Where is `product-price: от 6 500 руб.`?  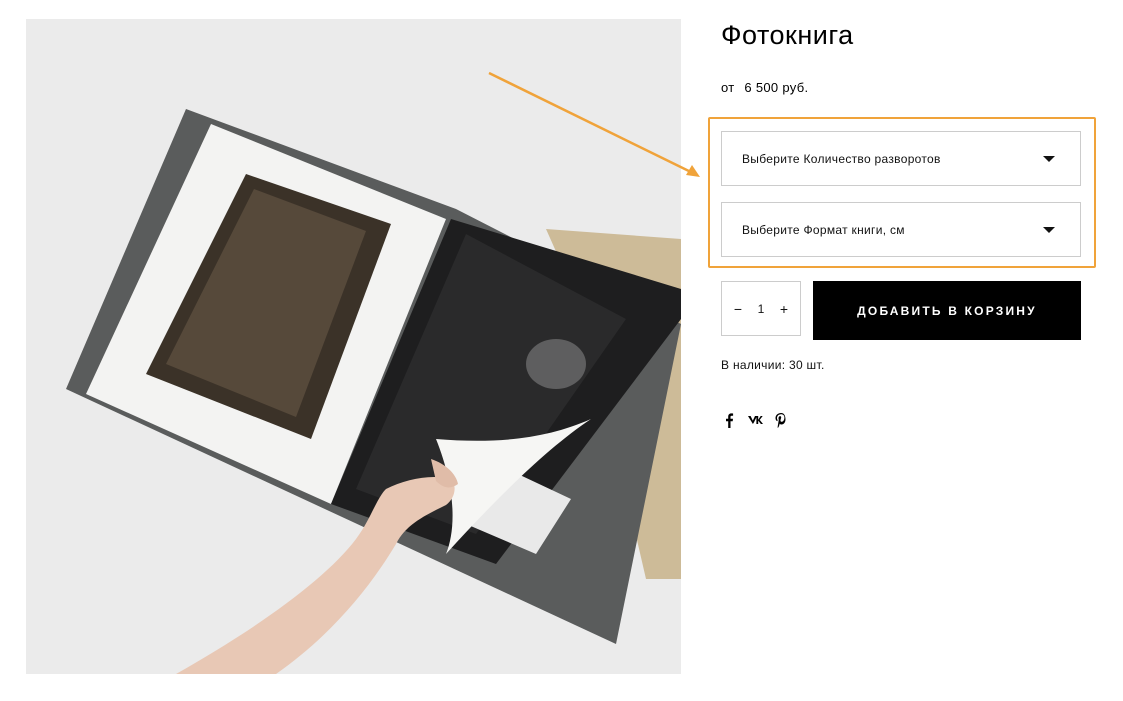 product-price: от 6 500 руб. is located at coordinates (764, 87).